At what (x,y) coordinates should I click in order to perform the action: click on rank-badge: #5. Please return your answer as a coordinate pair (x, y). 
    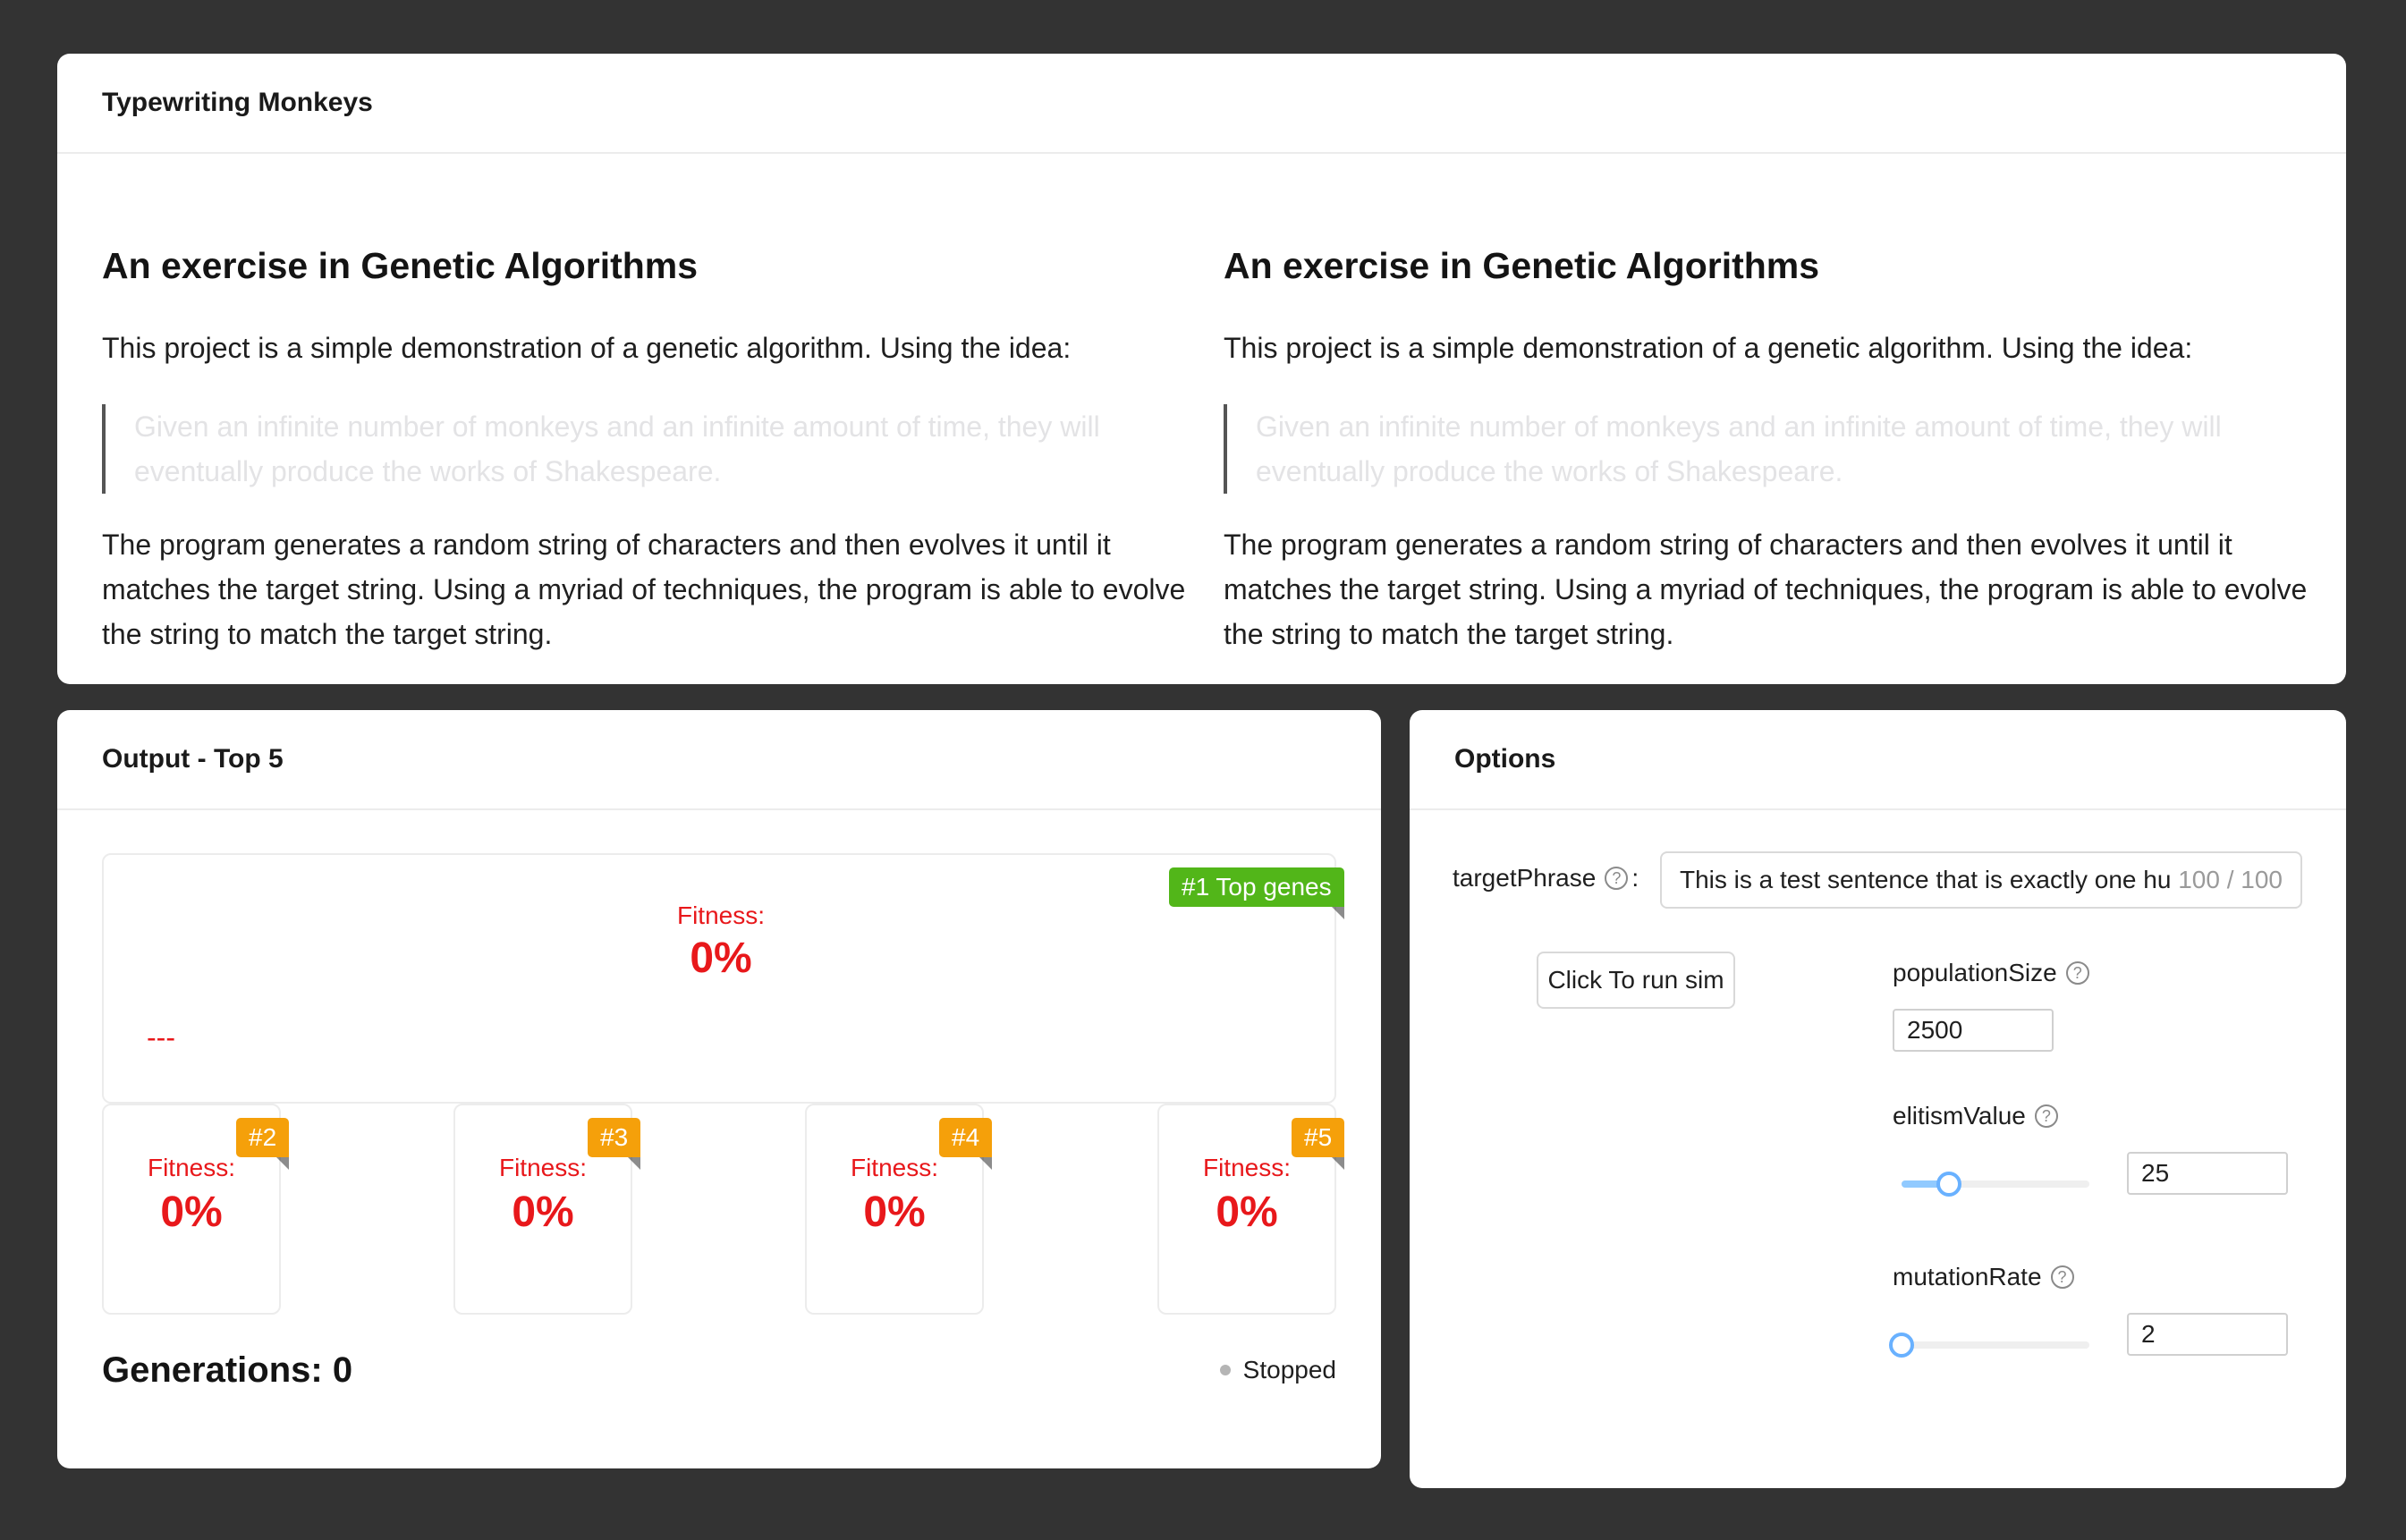
    Looking at the image, I should click on (1318, 1144).